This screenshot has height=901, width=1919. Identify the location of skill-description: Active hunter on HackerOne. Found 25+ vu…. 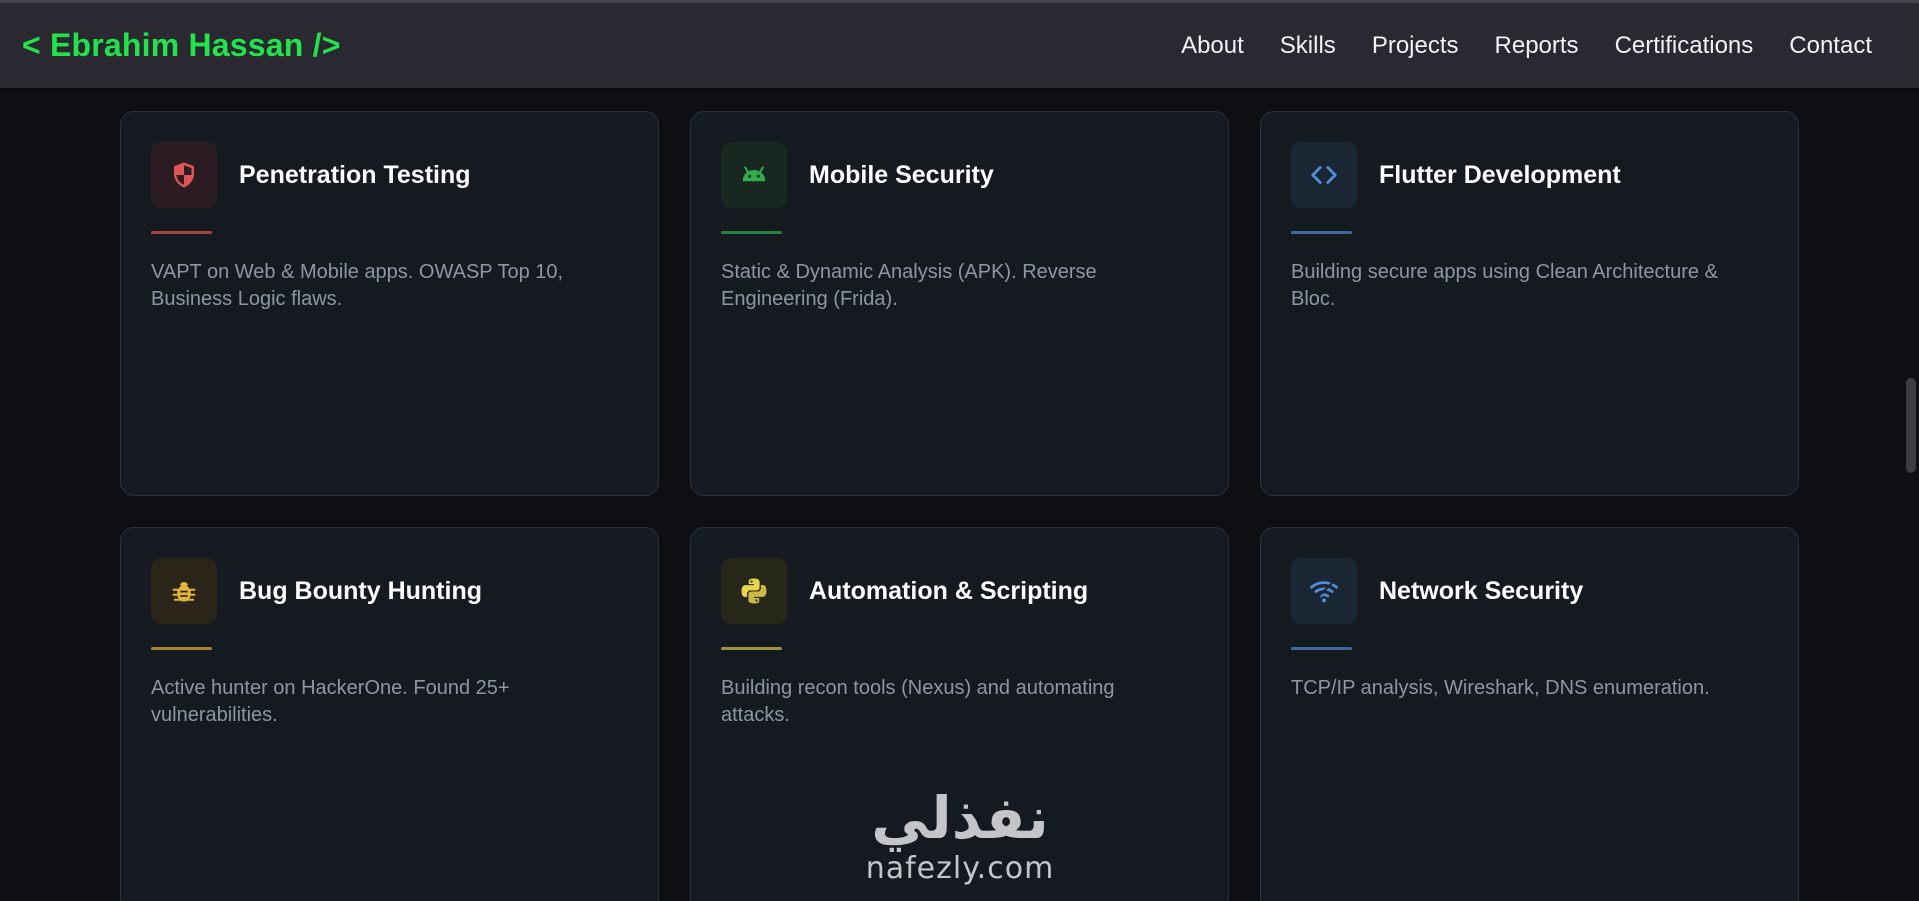
(330, 701).